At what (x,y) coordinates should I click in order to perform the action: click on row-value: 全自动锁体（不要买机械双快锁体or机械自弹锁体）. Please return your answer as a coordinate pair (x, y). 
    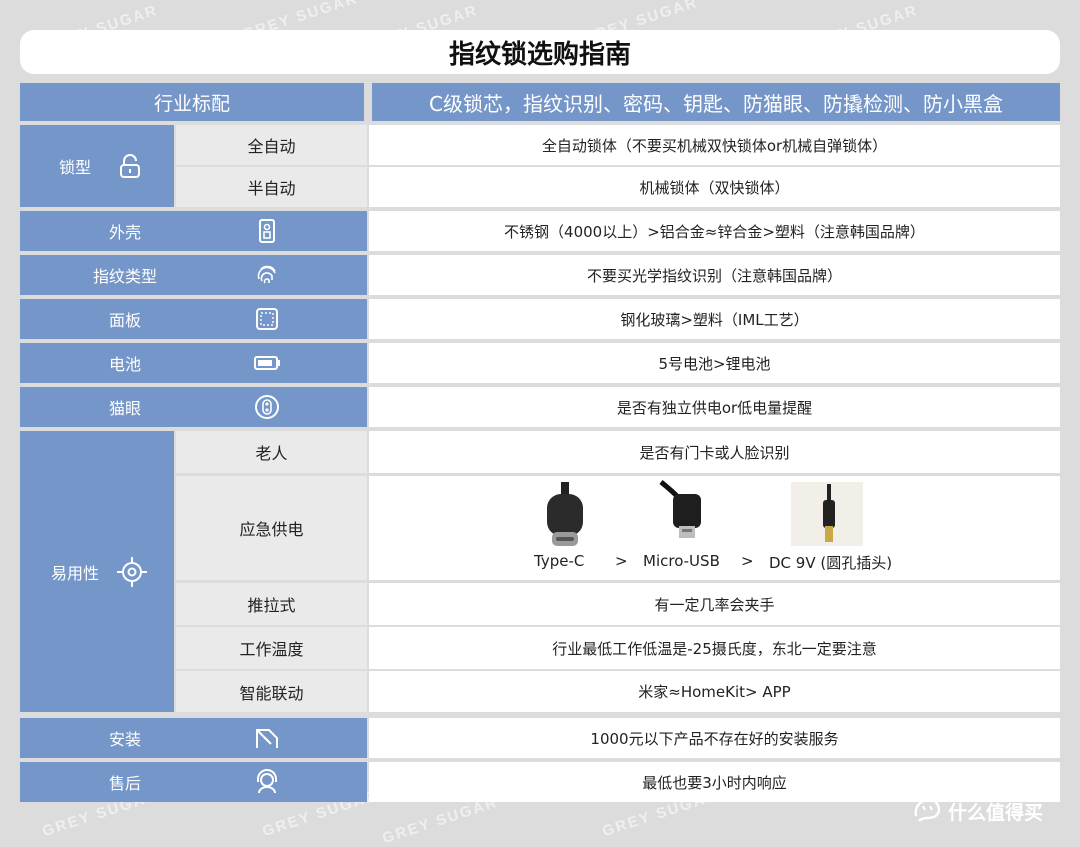
    Looking at the image, I should click on (714, 145).